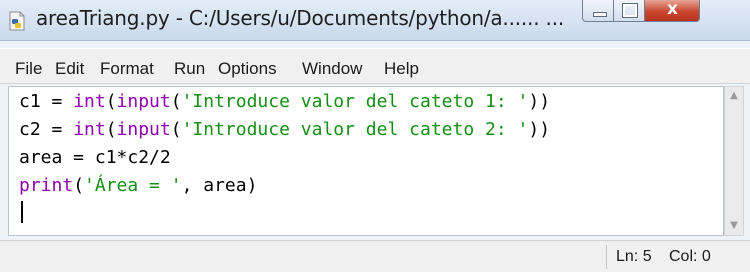  I want to click on scroll-down-button: ▼, so click(734, 226).